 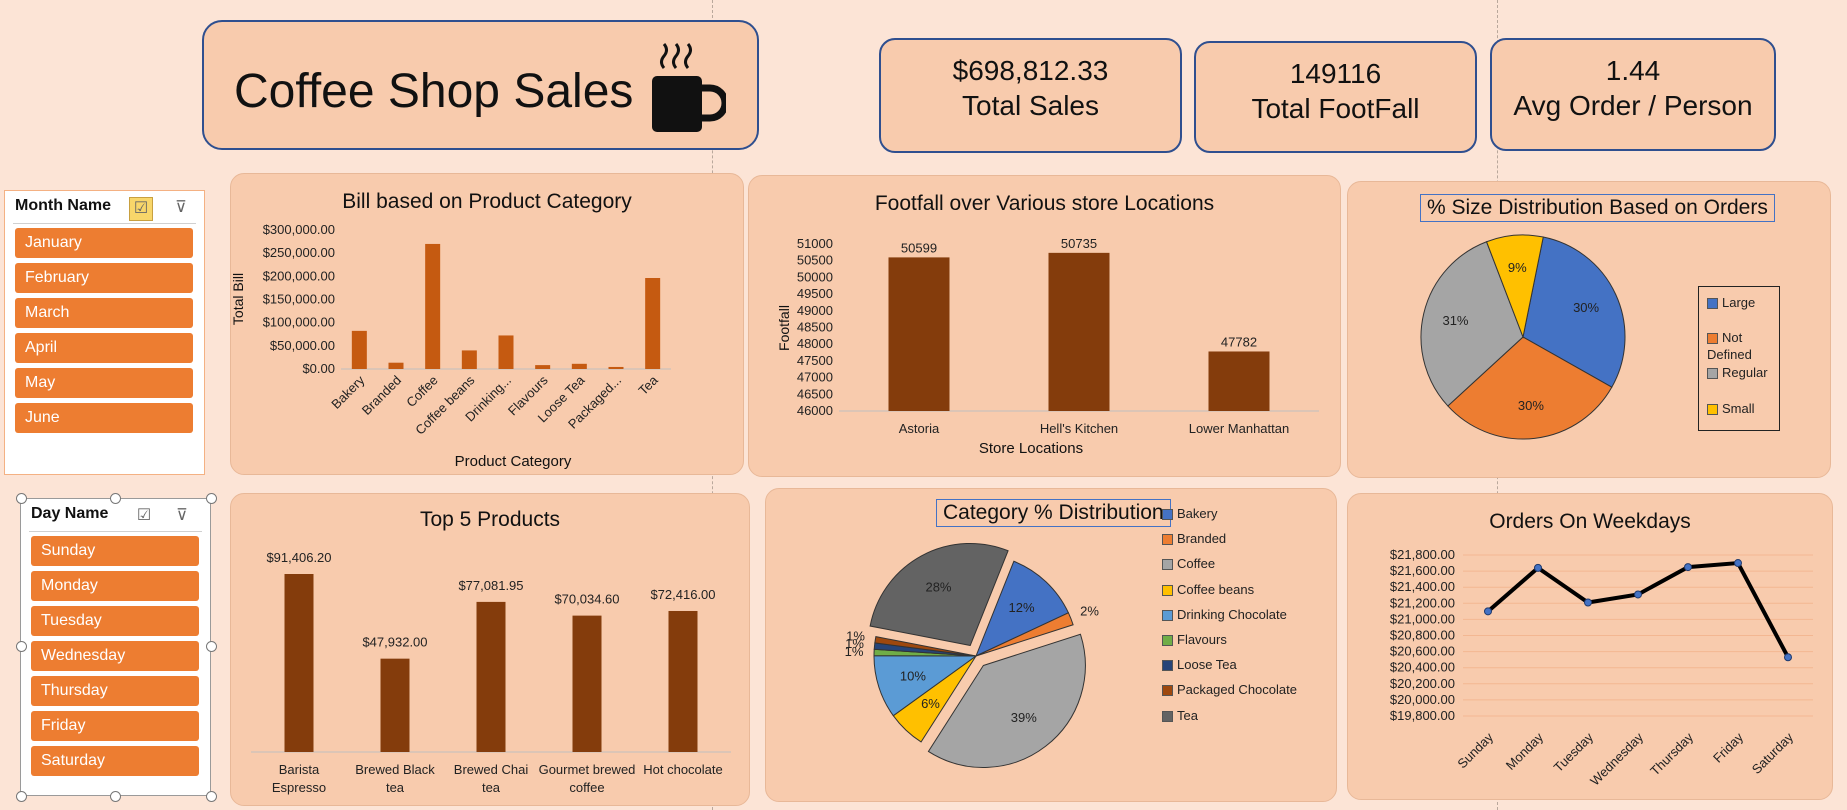 I want to click on slicer-item-thursday: Thursday, so click(x=115, y=691).